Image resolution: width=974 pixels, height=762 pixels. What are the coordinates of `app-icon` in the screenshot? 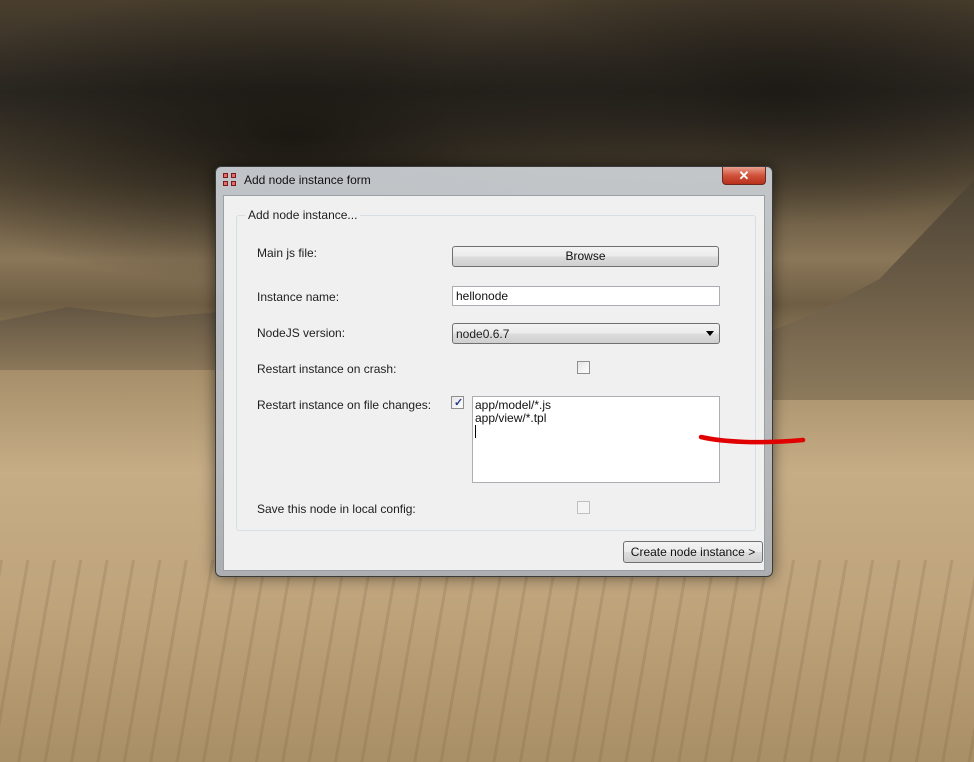 It's located at (230, 180).